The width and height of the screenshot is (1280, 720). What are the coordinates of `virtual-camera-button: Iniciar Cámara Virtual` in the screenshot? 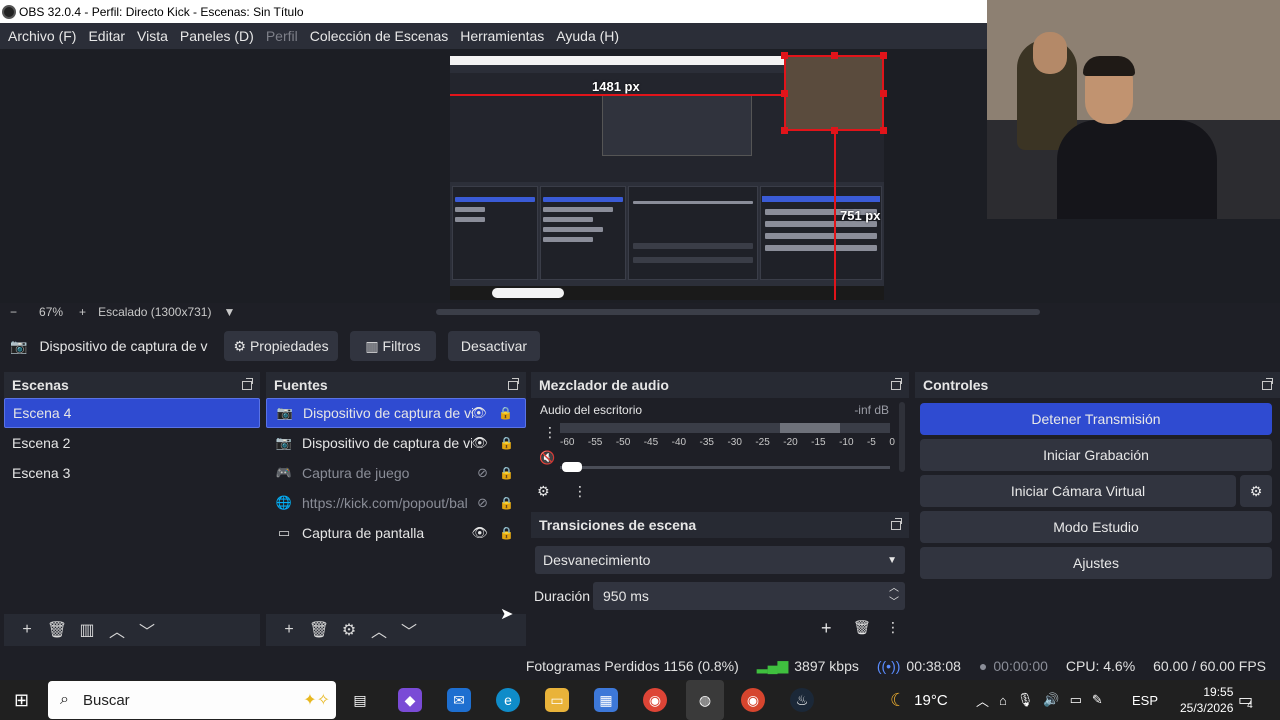 It's located at (1078, 491).